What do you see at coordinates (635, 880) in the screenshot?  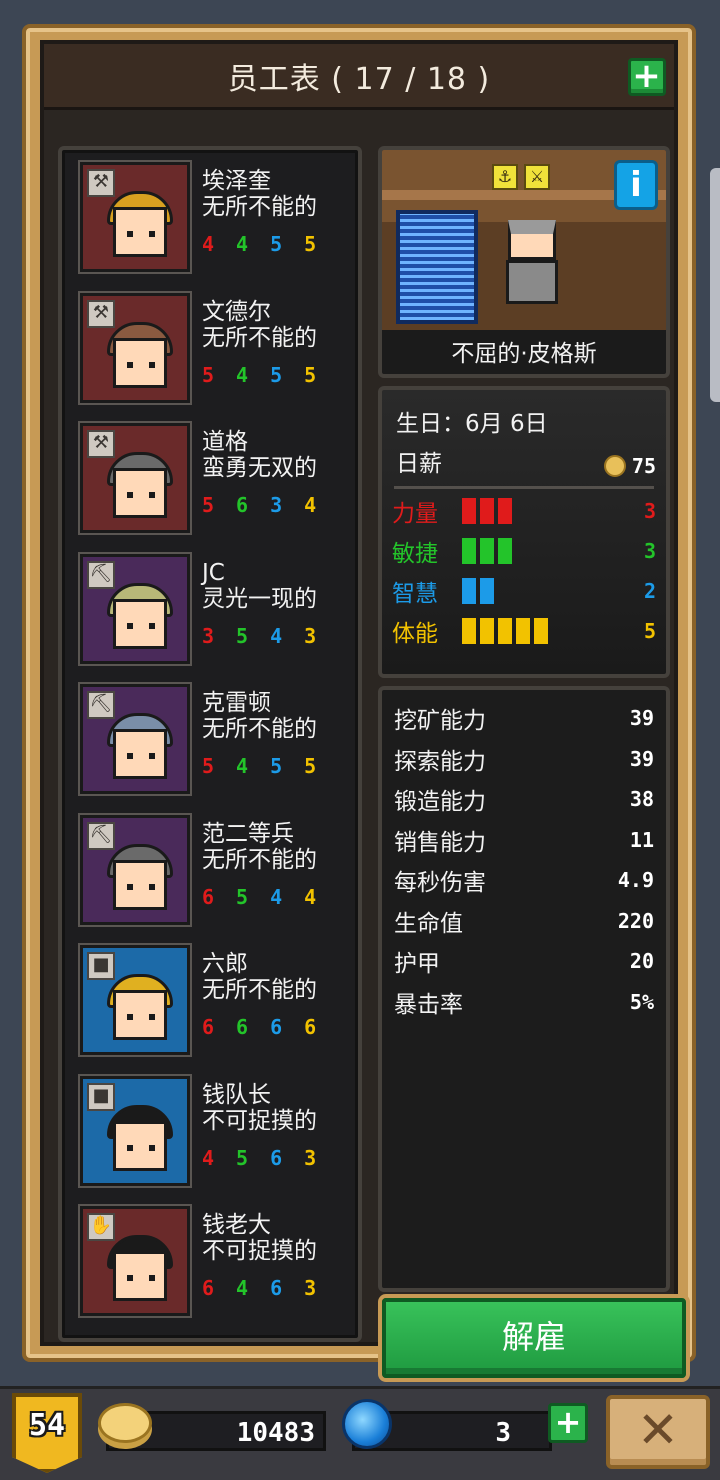 I see `ability-value: 4.9` at bounding box center [635, 880].